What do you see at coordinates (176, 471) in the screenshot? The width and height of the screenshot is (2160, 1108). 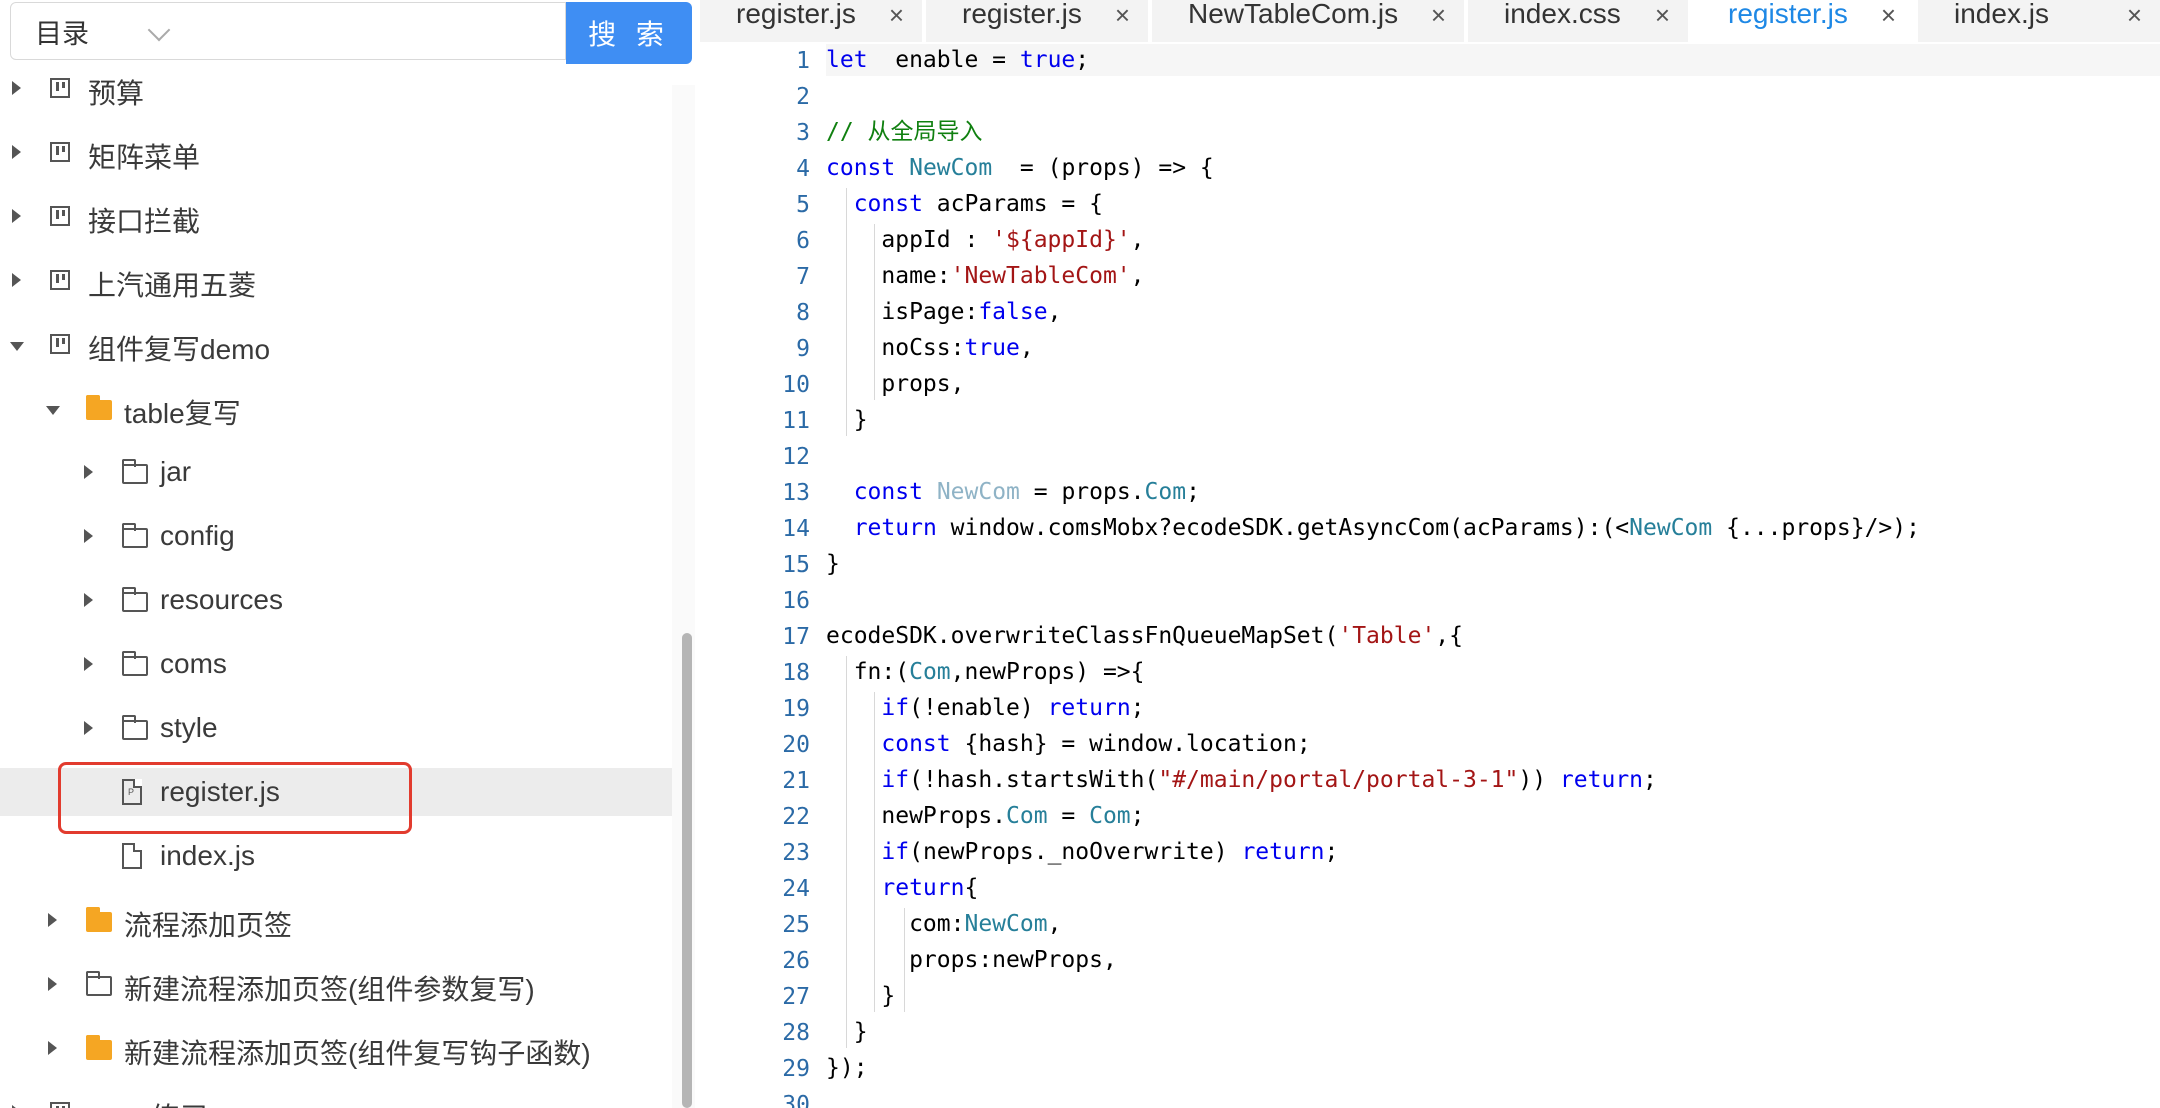 I see `tree-item-label: jar` at bounding box center [176, 471].